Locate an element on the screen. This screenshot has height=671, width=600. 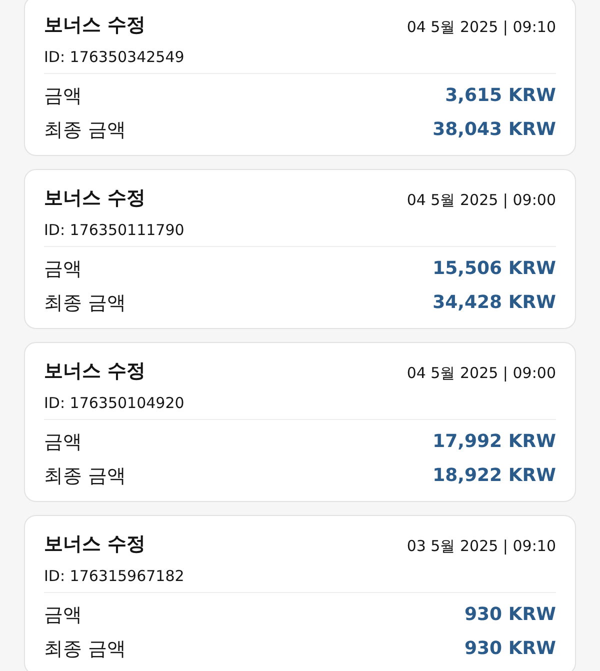
transaction-id: ID: 176350342549 is located at coordinates (114, 57).